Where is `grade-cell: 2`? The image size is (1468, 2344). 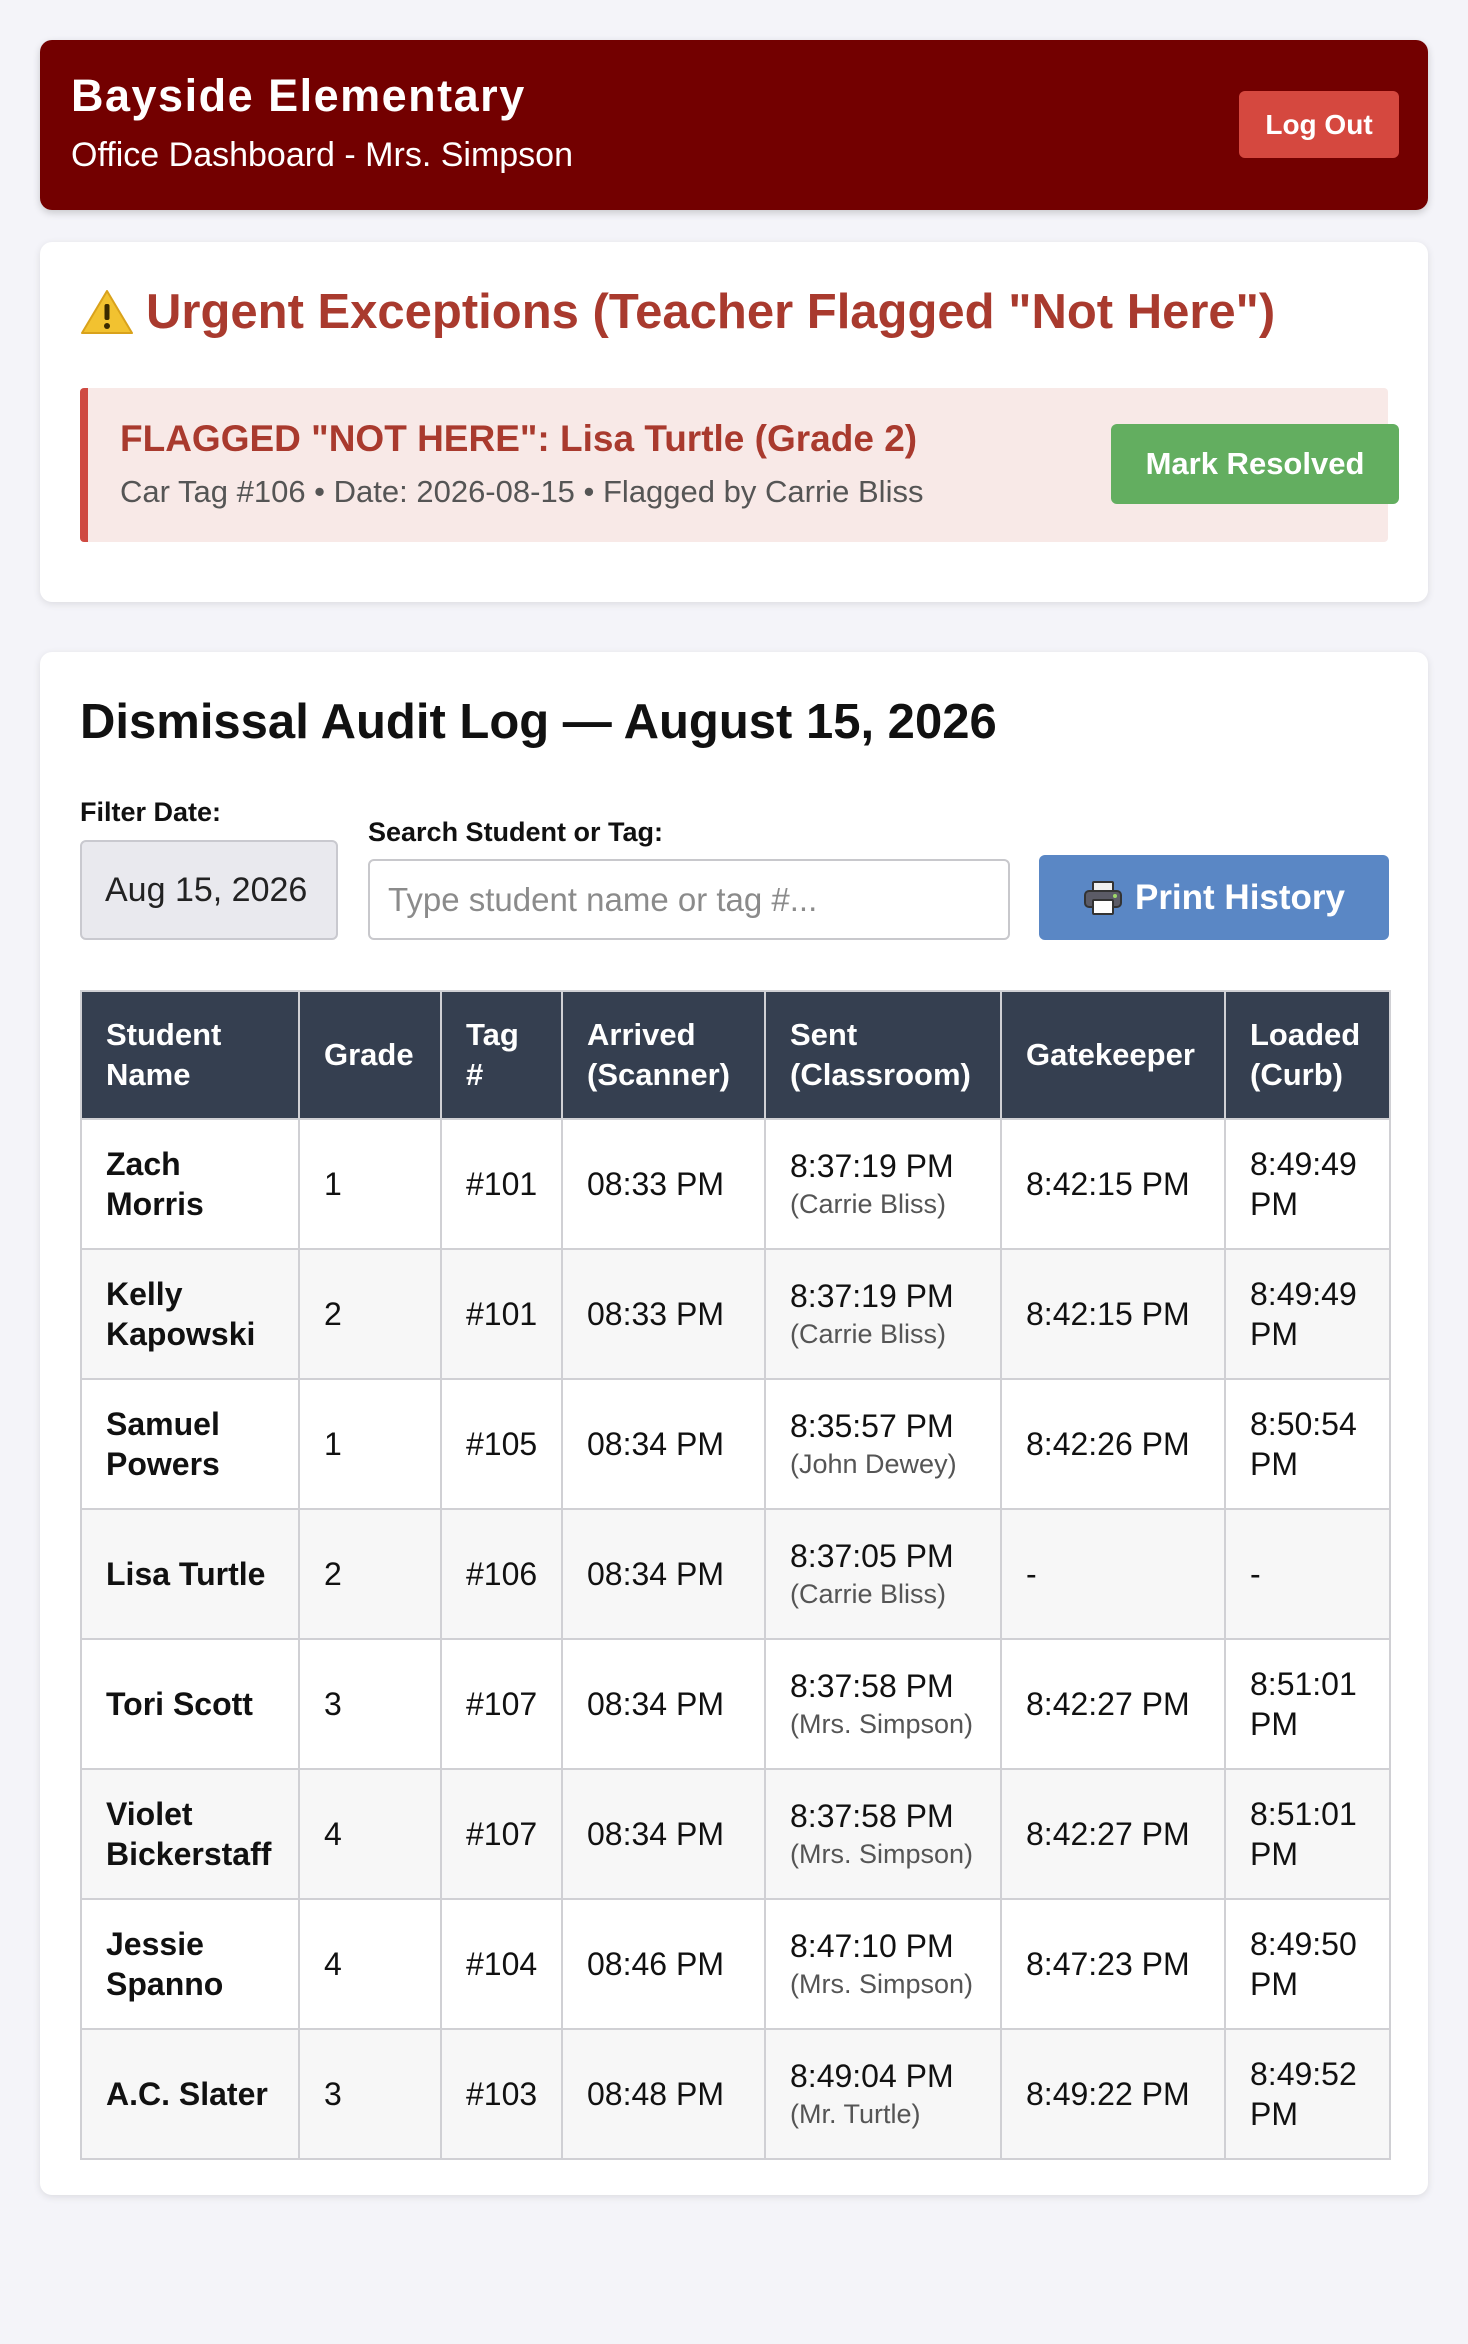
grade-cell: 2 is located at coordinates (370, 1314).